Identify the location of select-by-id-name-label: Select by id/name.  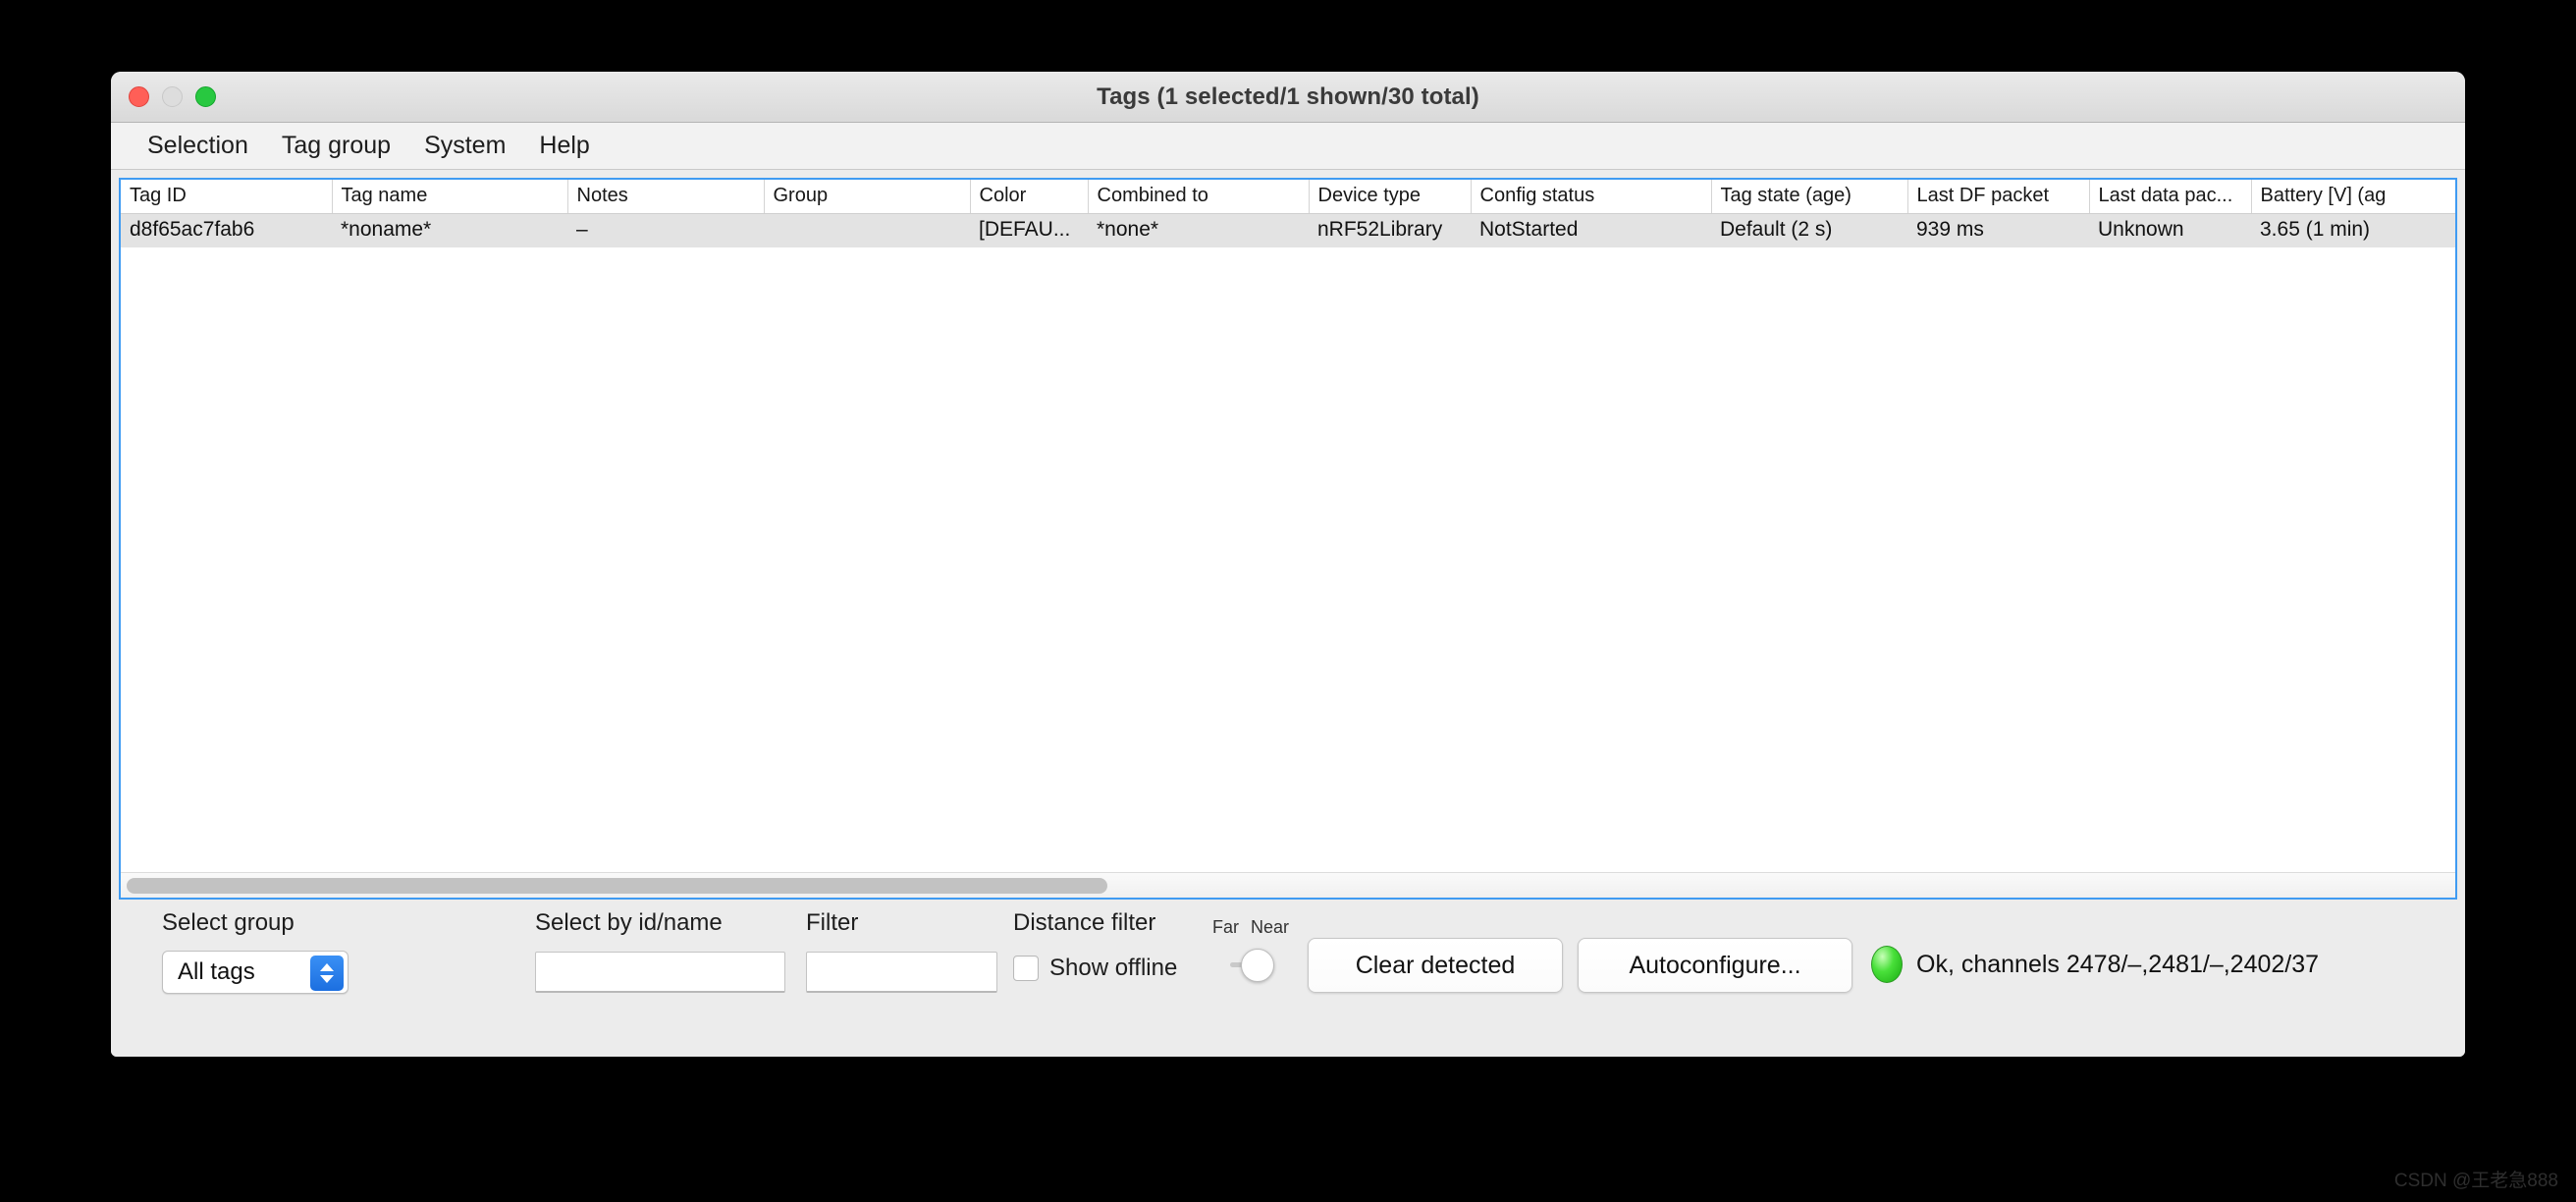
(629, 922).